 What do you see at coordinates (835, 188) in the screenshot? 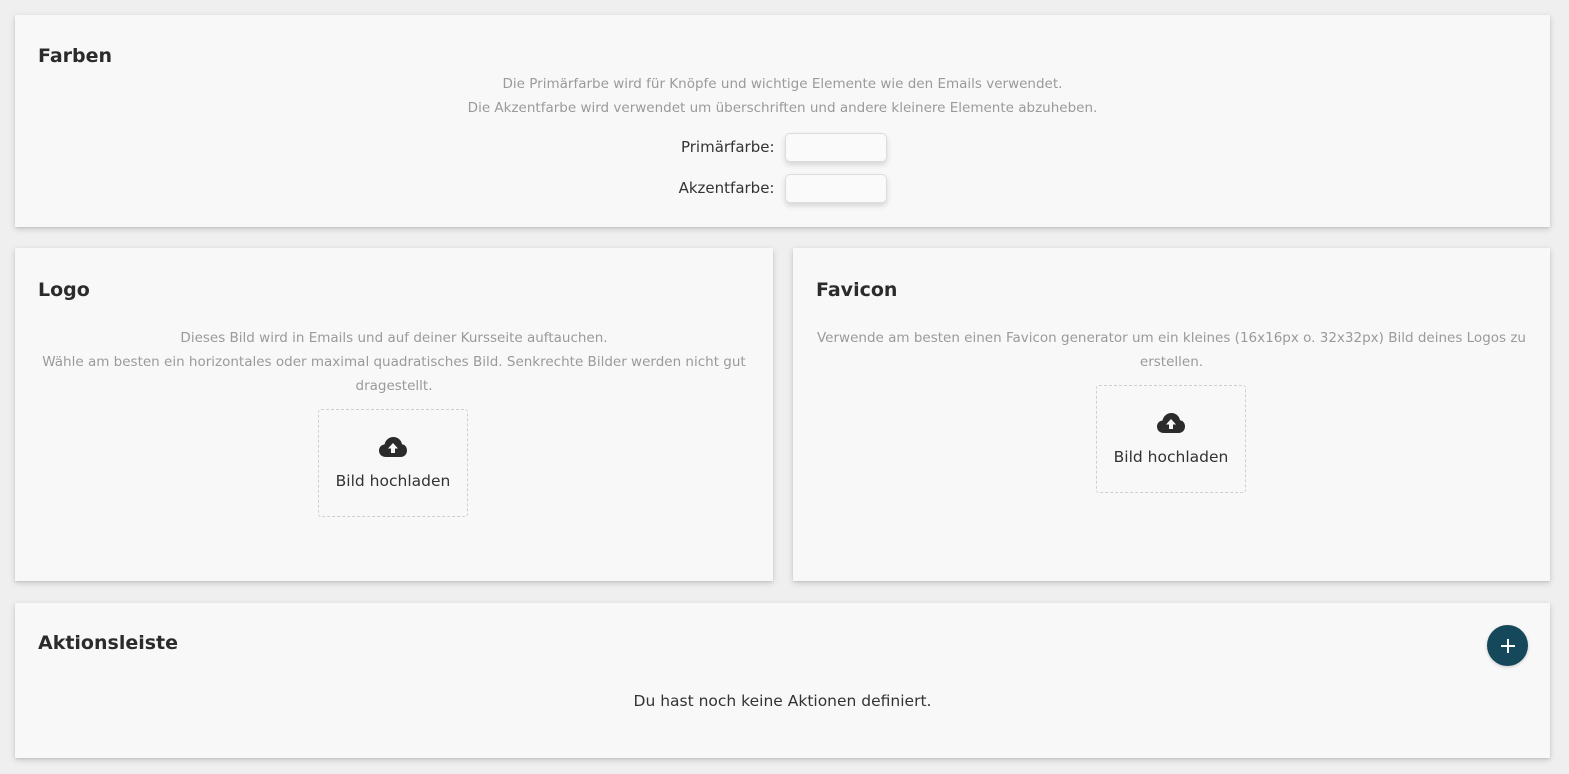
I see `accent-color-picker` at bounding box center [835, 188].